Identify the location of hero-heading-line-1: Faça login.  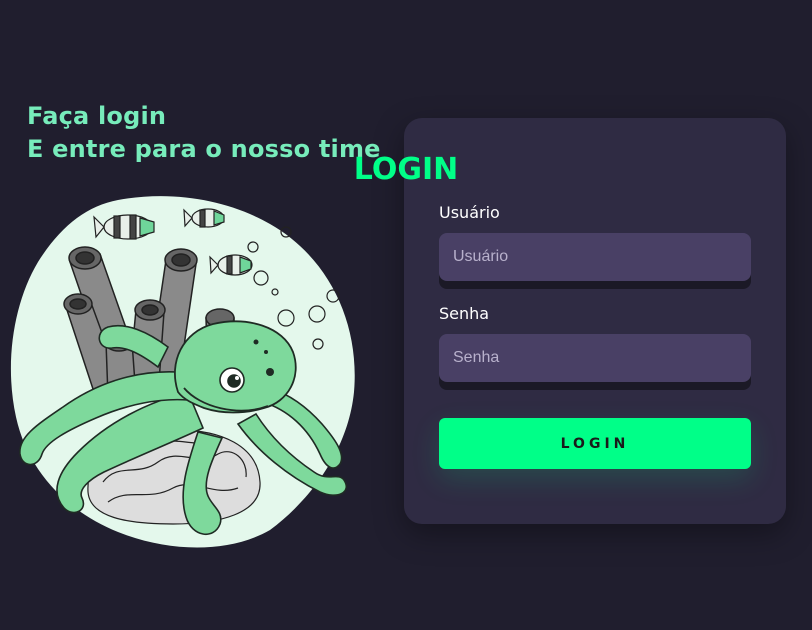
(97, 116).